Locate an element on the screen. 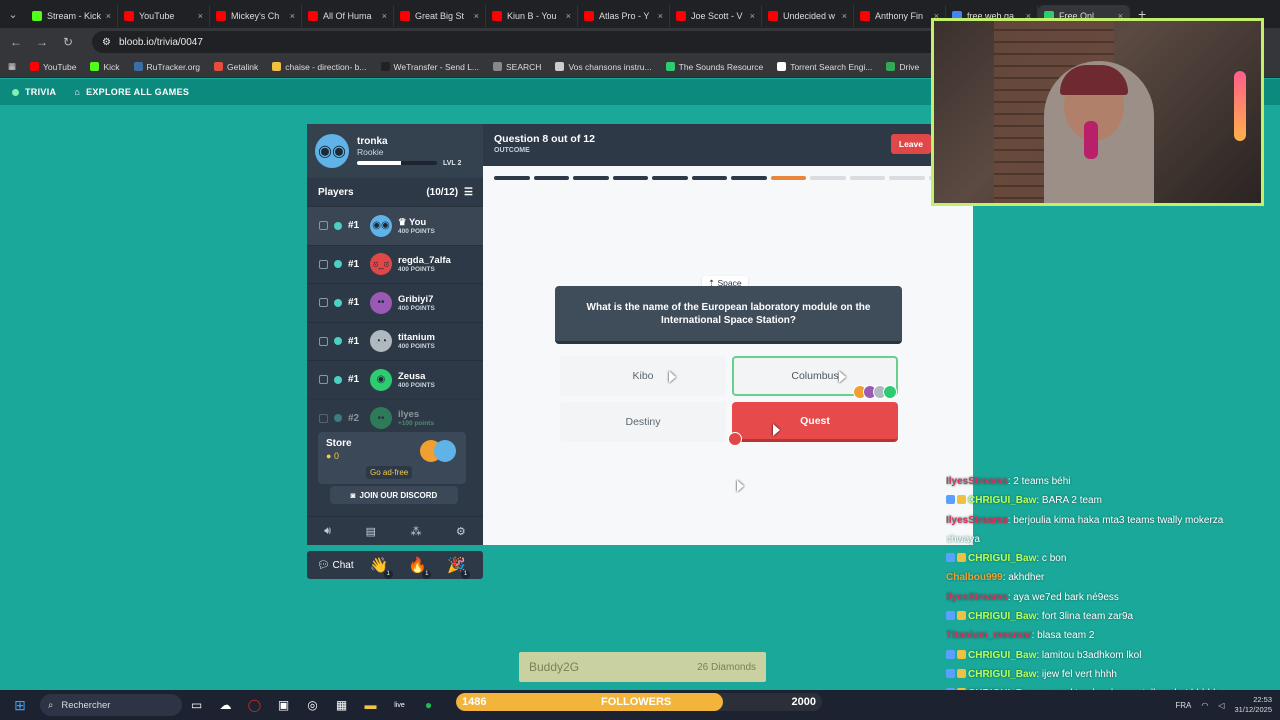 This screenshot has width=1280, height=720. player-row: #1 ಠ_ಠ regda_7alfa 400 POINTS is located at coordinates (395, 264).